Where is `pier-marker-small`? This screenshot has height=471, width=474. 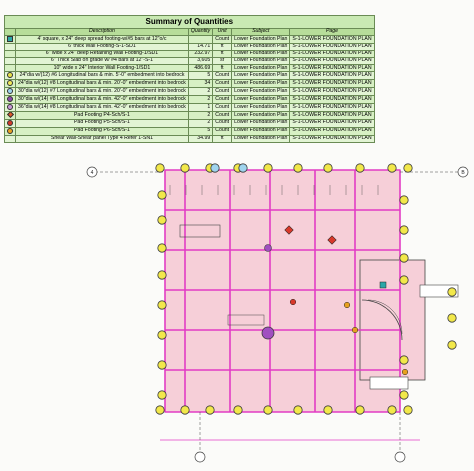 pier-marker-small is located at coordinates (268, 248).